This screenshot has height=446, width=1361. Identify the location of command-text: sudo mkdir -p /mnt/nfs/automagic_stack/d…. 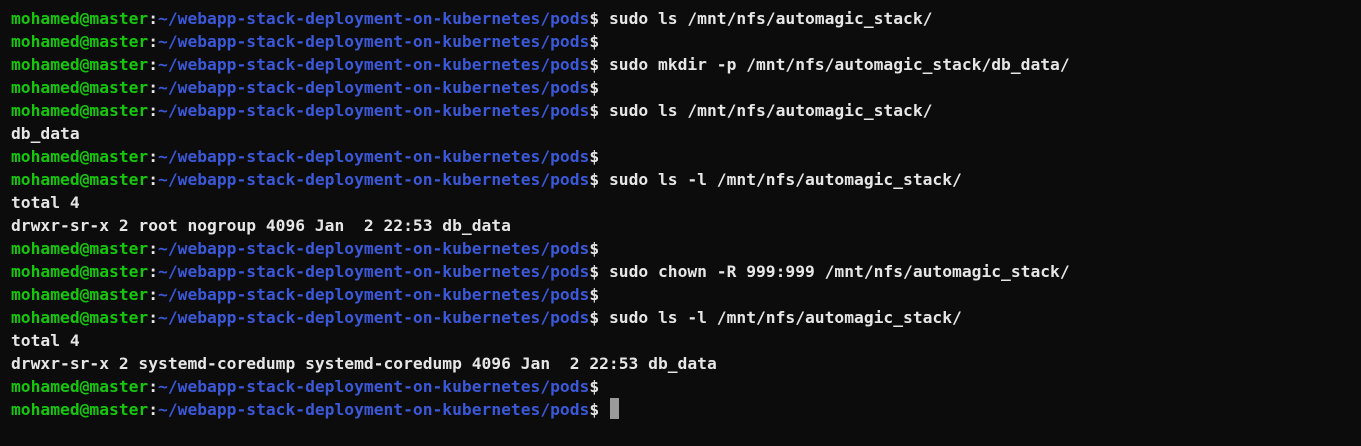
(834, 64).